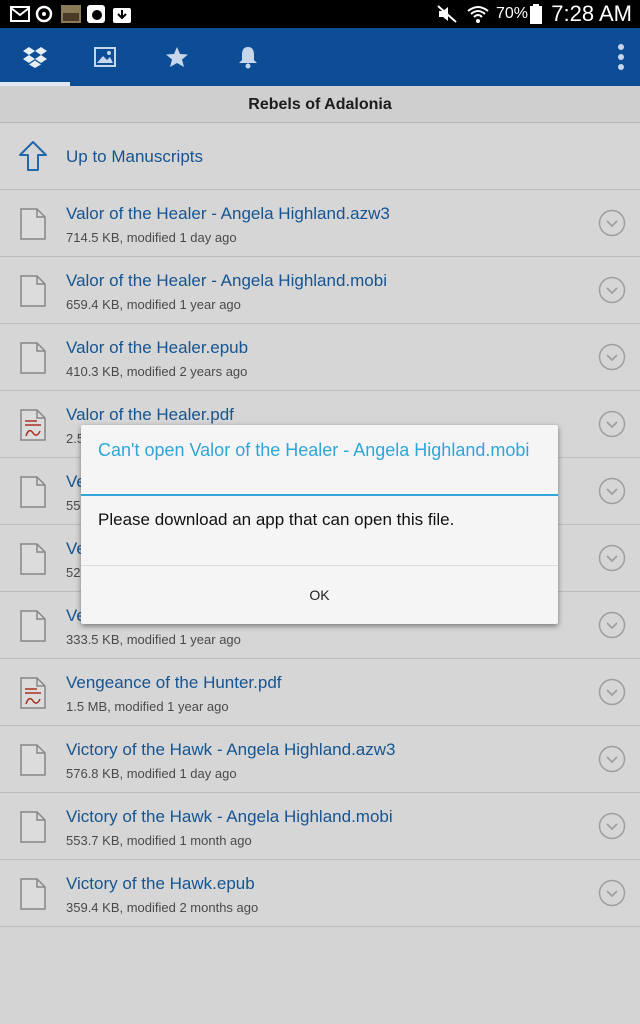 This screenshot has width=640, height=1024. I want to click on ok-button: OK, so click(319, 595).